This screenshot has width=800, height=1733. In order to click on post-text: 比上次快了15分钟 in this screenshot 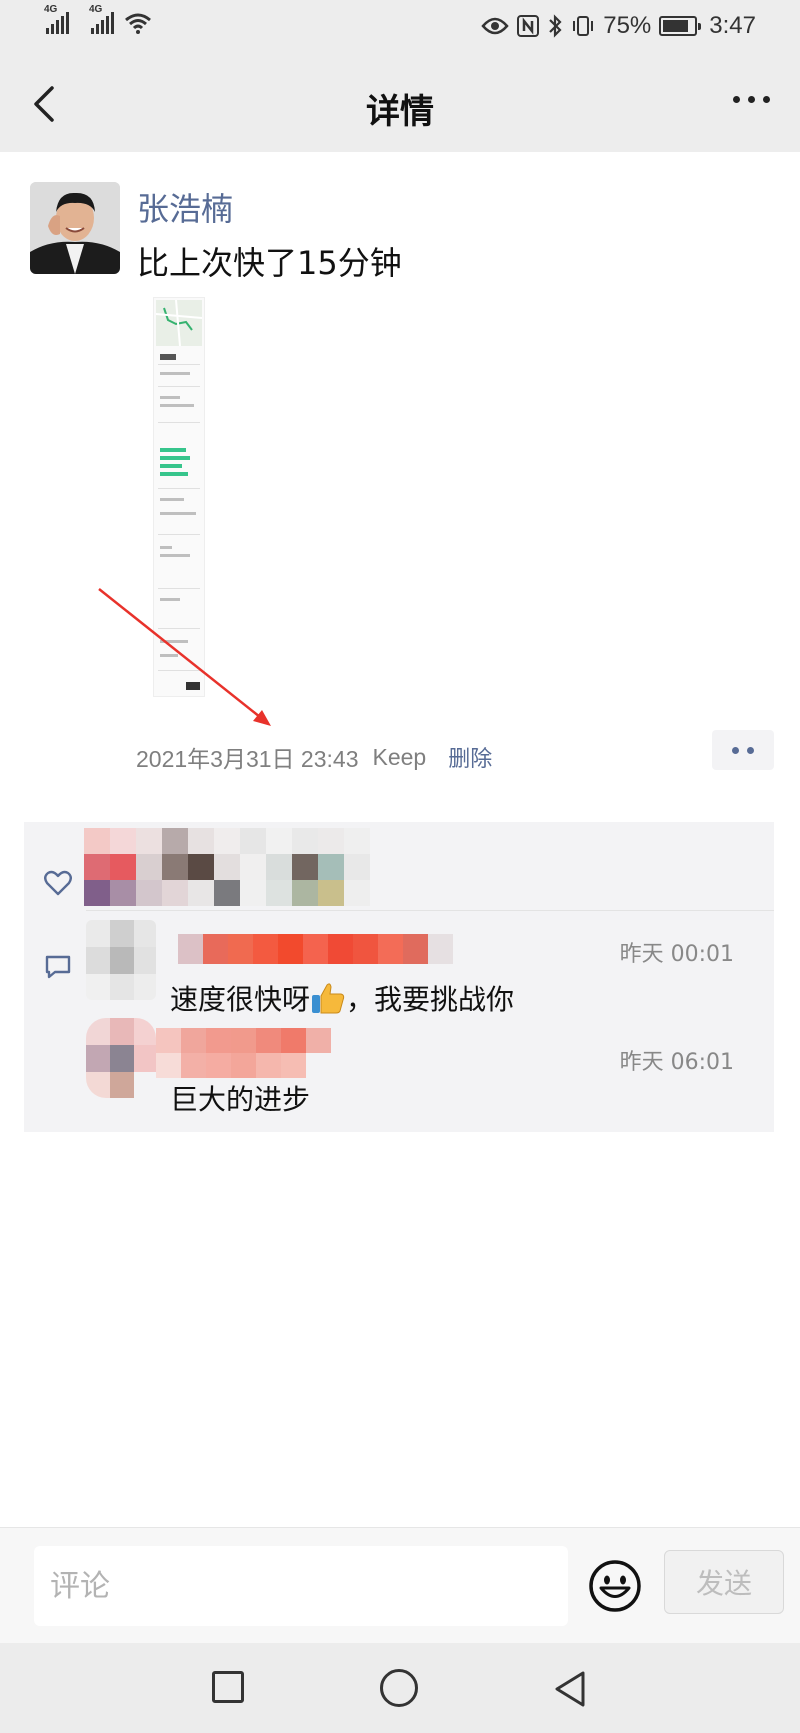, I will do `click(269, 263)`.